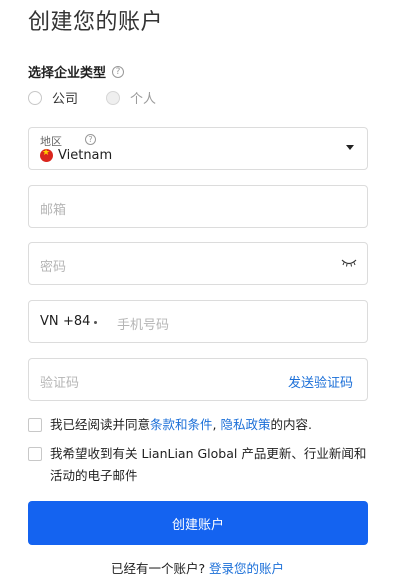 This screenshot has width=395, height=581. What do you see at coordinates (320, 381) in the screenshot?
I see `send-code-link: 发送验证码` at bounding box center [320, 381].